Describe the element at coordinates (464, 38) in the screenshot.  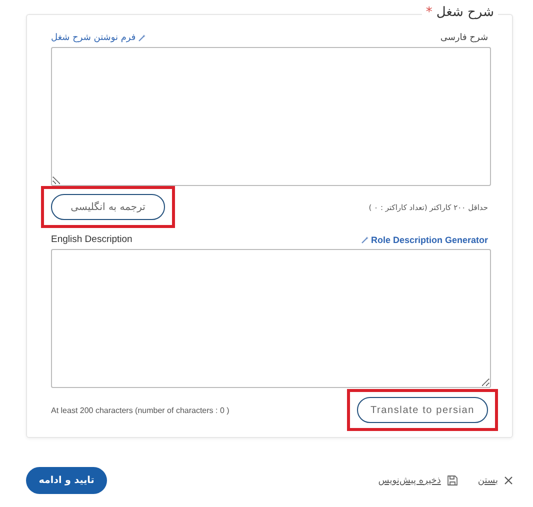
I see `field-label: شرح فارسی` at that location.